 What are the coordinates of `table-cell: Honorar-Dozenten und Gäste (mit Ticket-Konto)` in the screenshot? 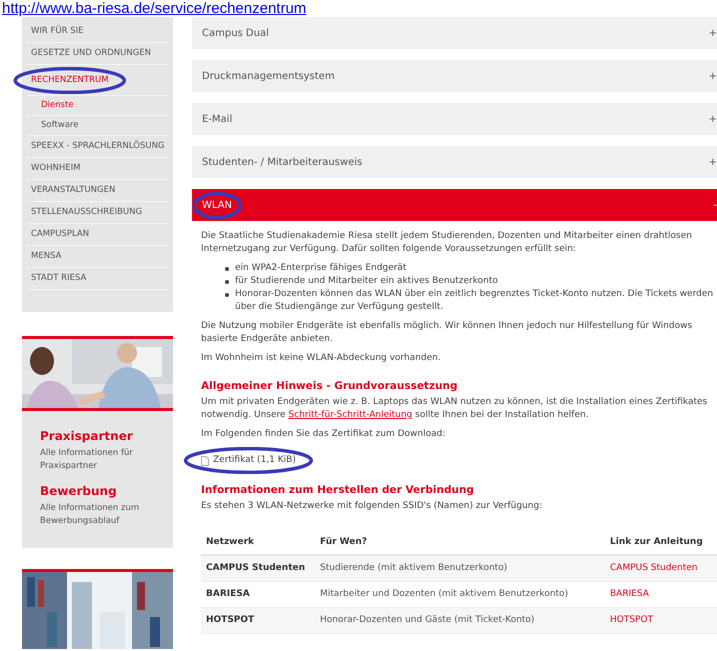 It's located at (460, 620).